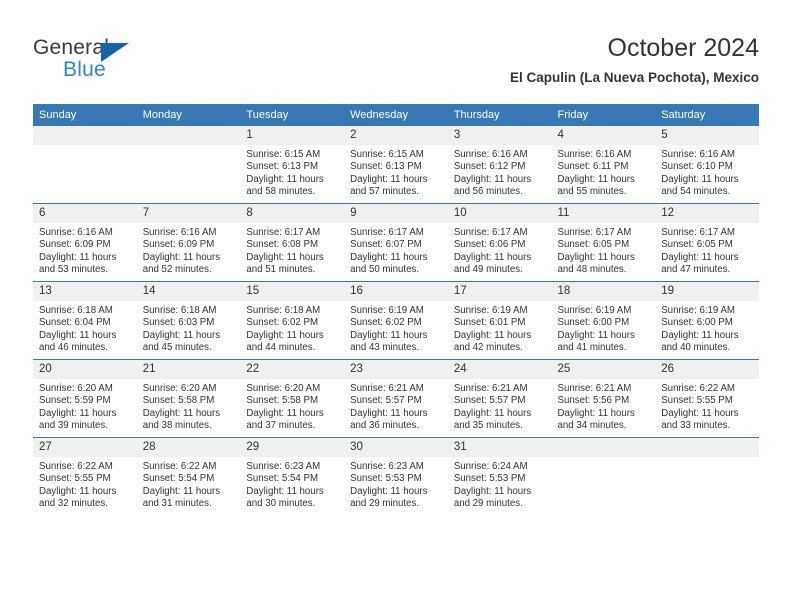  What do you see at coordinates (489, 401) in the screenshot?
I see `sunset-time: Sunset: 5:57 PM` at bounding box center [489, 401].